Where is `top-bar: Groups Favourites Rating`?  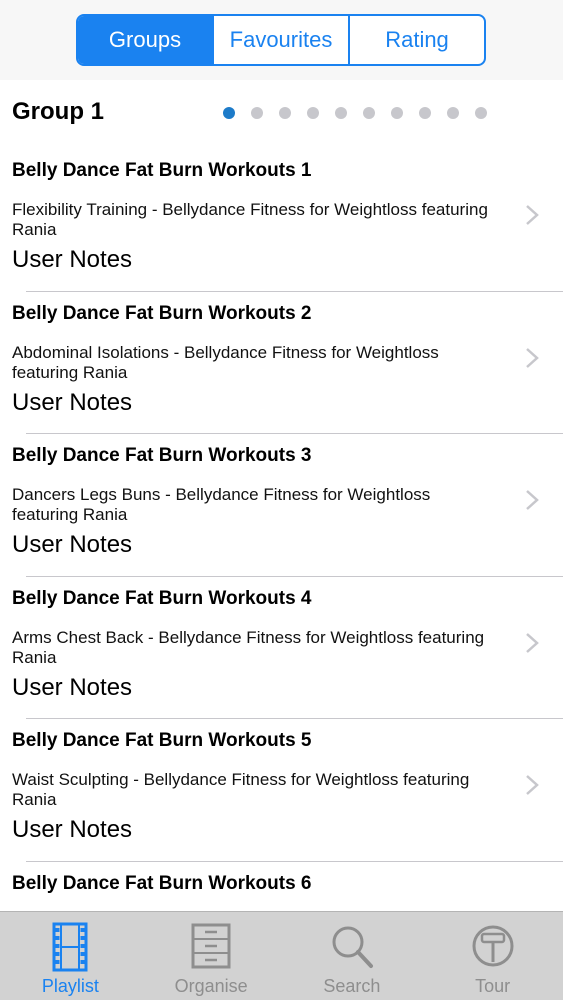 top-bar: Groups Favourites Rating is located at coordinates (281, 40).